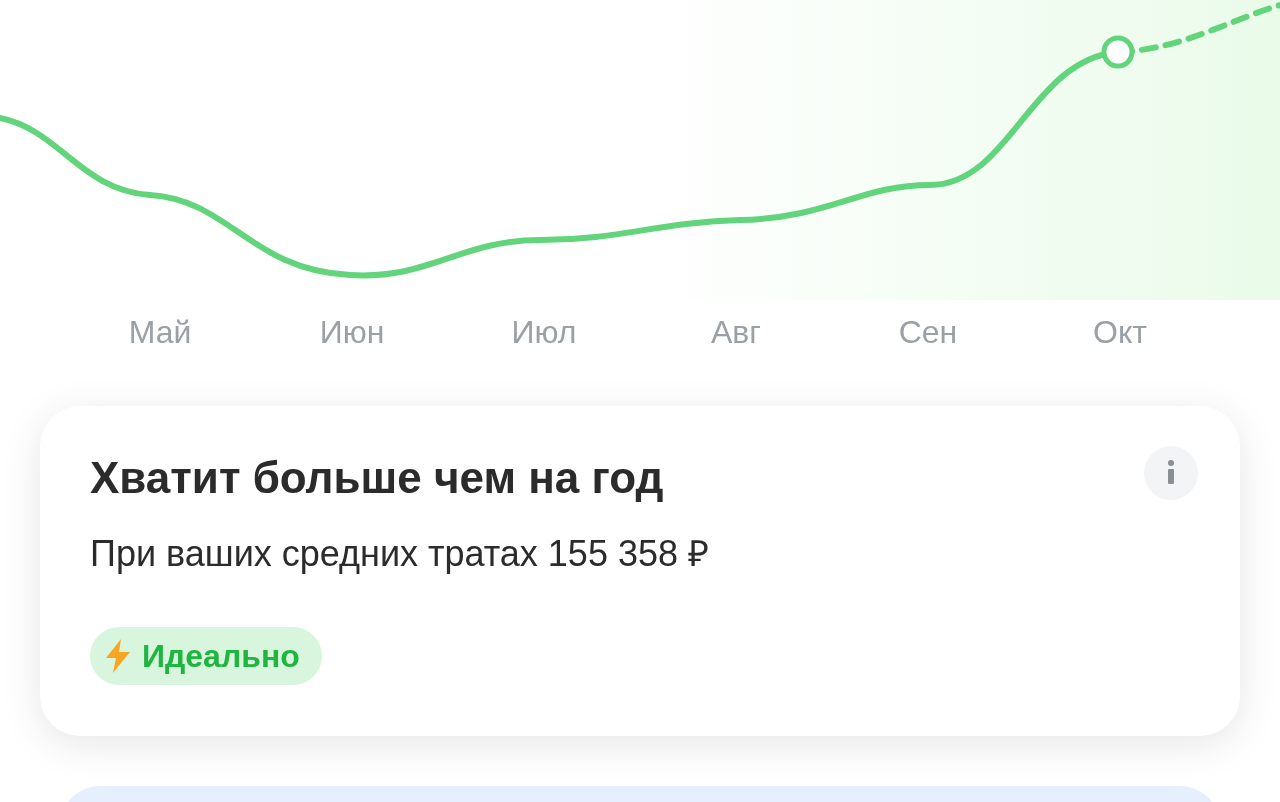  Describe the element at coordinates (544, 332) in the screenshot. I see `month-label: Июл` at that location.